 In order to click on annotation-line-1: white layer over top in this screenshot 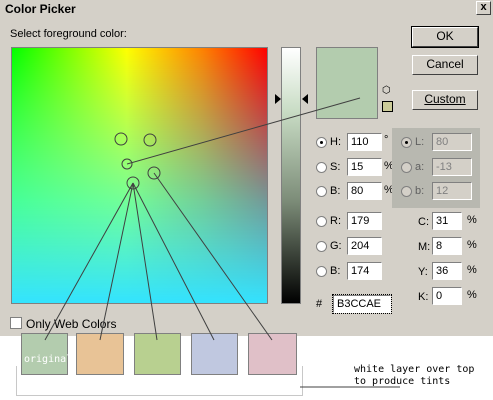, I will do `click(414, 369)`.